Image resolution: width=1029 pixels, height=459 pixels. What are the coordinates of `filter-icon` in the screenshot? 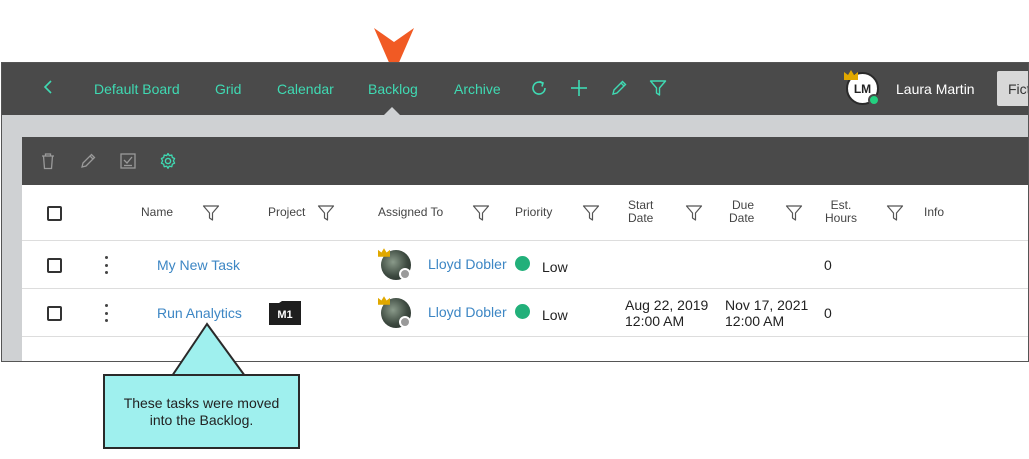 It's located at (658, 88).